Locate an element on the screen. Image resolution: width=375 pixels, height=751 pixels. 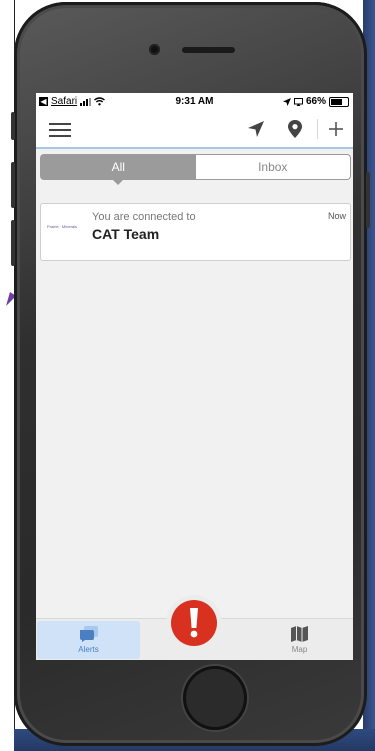
tab-map-label: Map is located at coordinates (299, 649).